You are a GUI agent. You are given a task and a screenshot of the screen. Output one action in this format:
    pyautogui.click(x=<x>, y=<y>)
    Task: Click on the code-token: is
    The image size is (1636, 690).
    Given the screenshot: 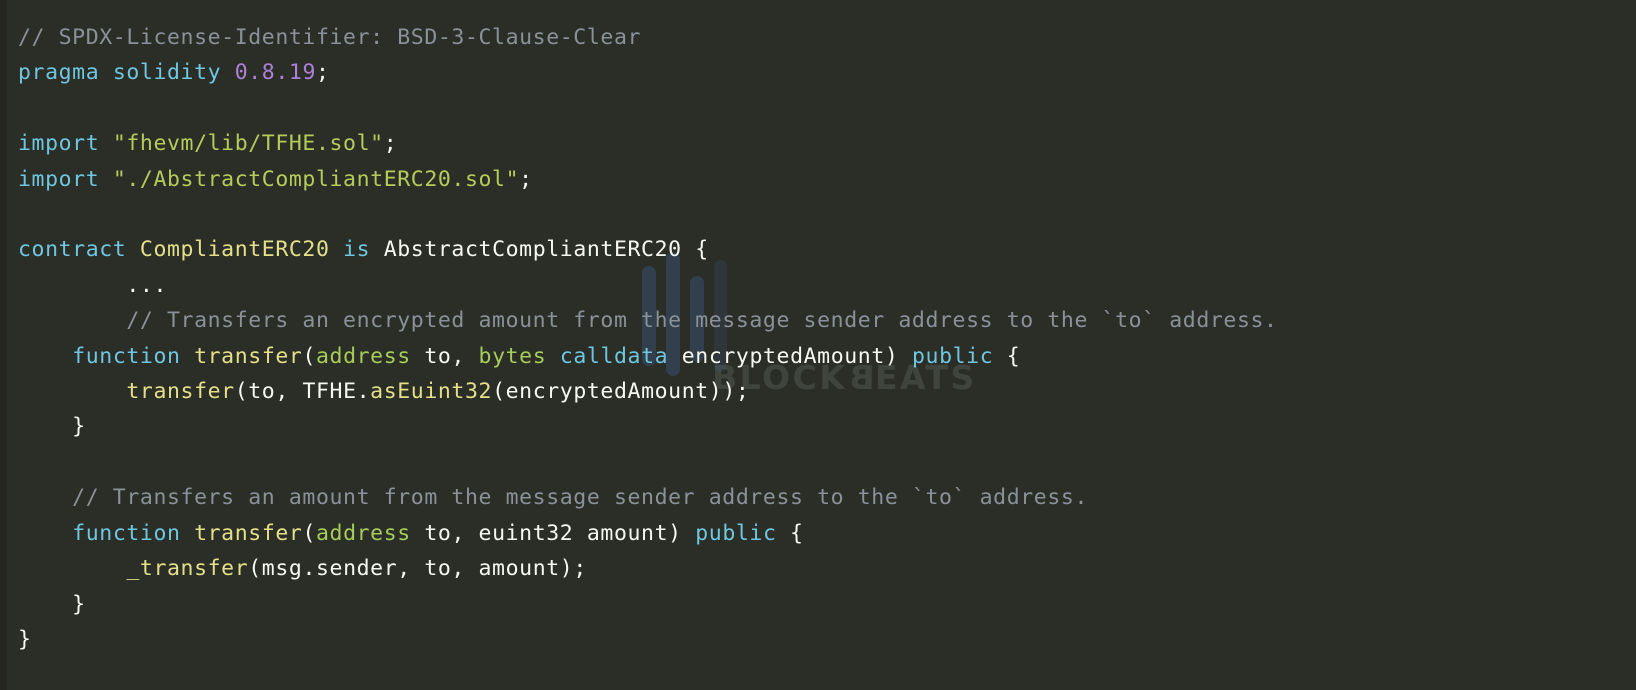 What is the action you would take?
    pyautogui.click(x=357, y=250)
    